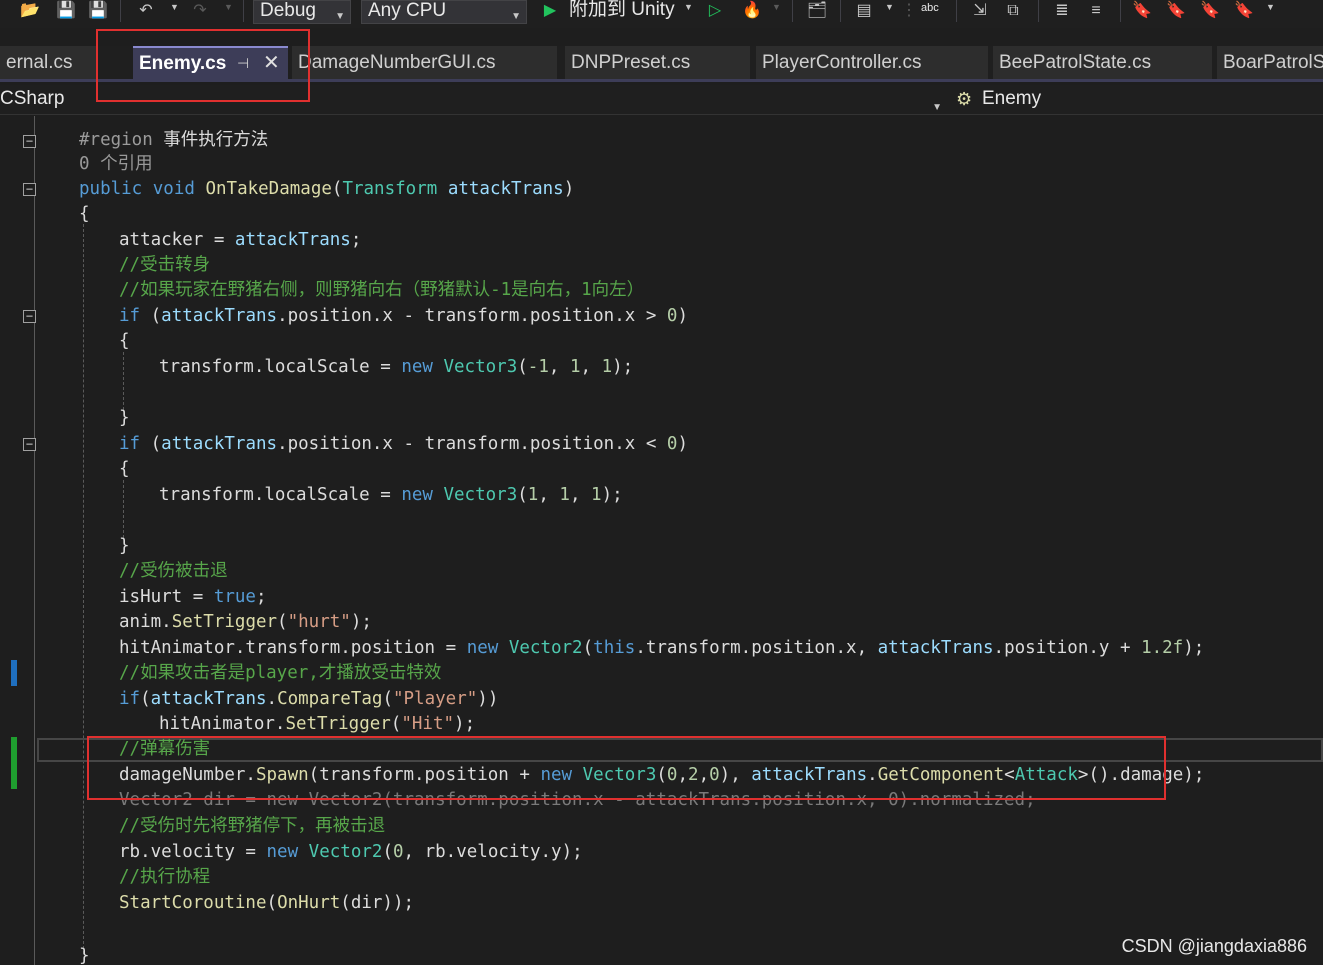  I want to click on redo-dropdown-icon: ▼, so click(228, 7).